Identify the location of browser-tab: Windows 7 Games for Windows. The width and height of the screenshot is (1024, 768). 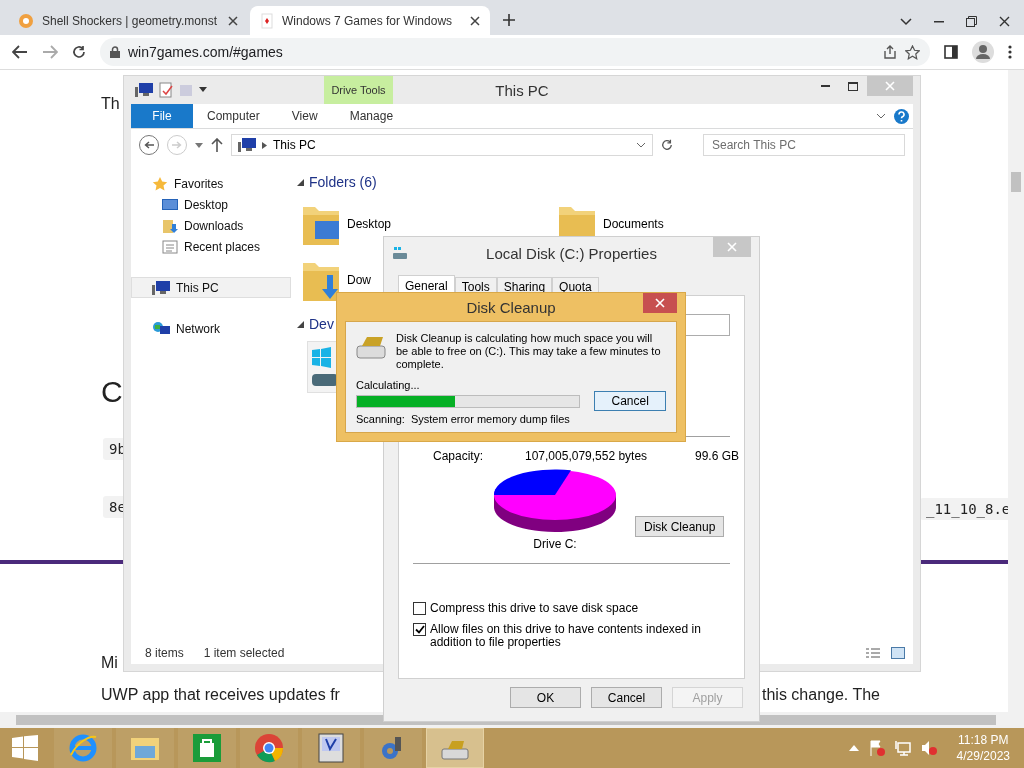
(370, 20).